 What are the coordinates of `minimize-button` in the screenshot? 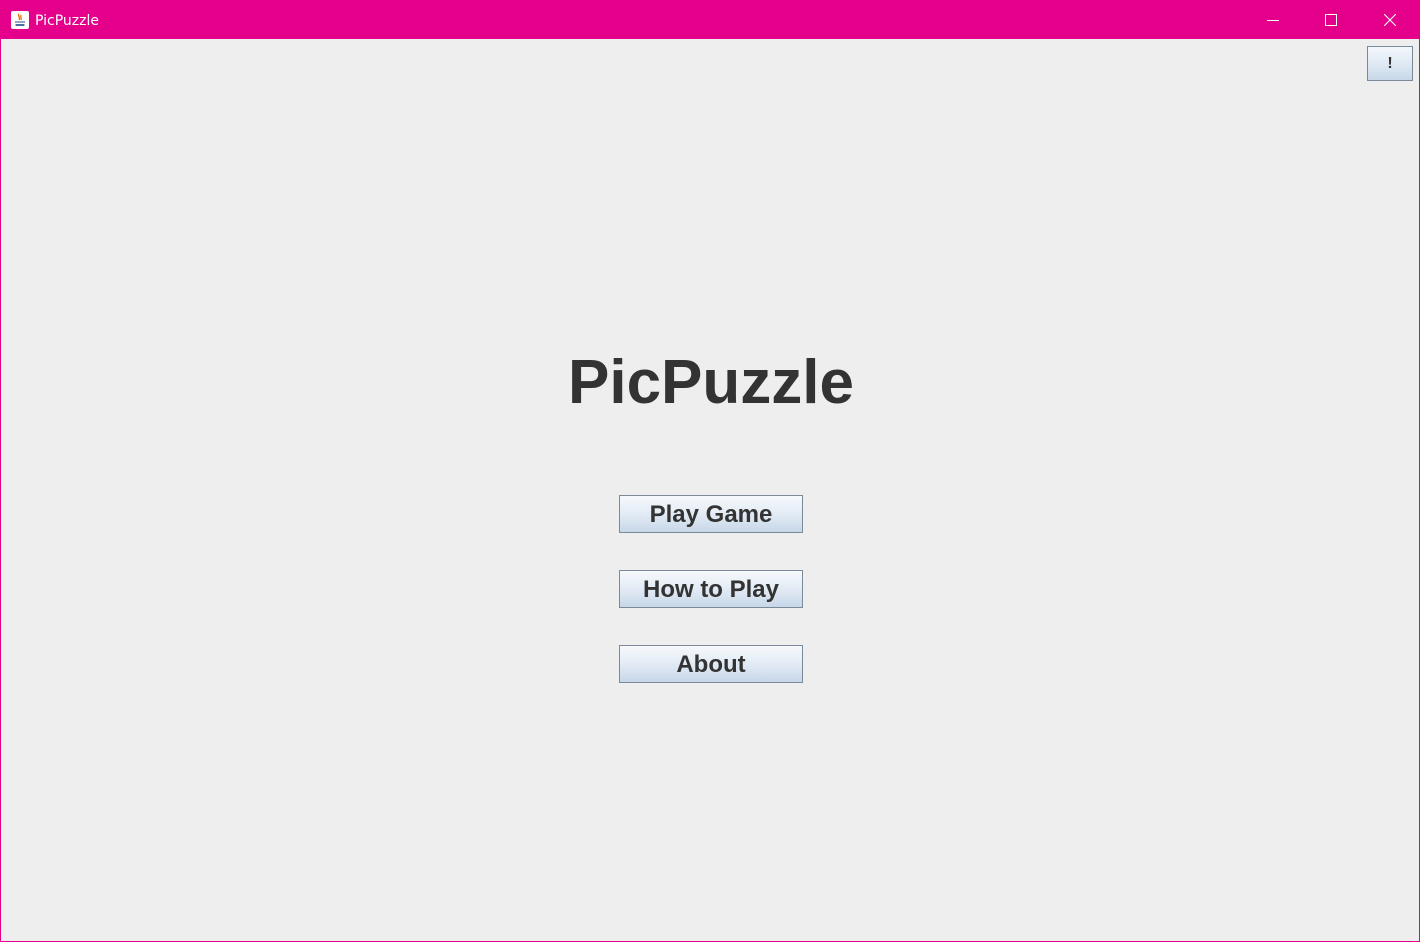 It's located at (1273, 20).